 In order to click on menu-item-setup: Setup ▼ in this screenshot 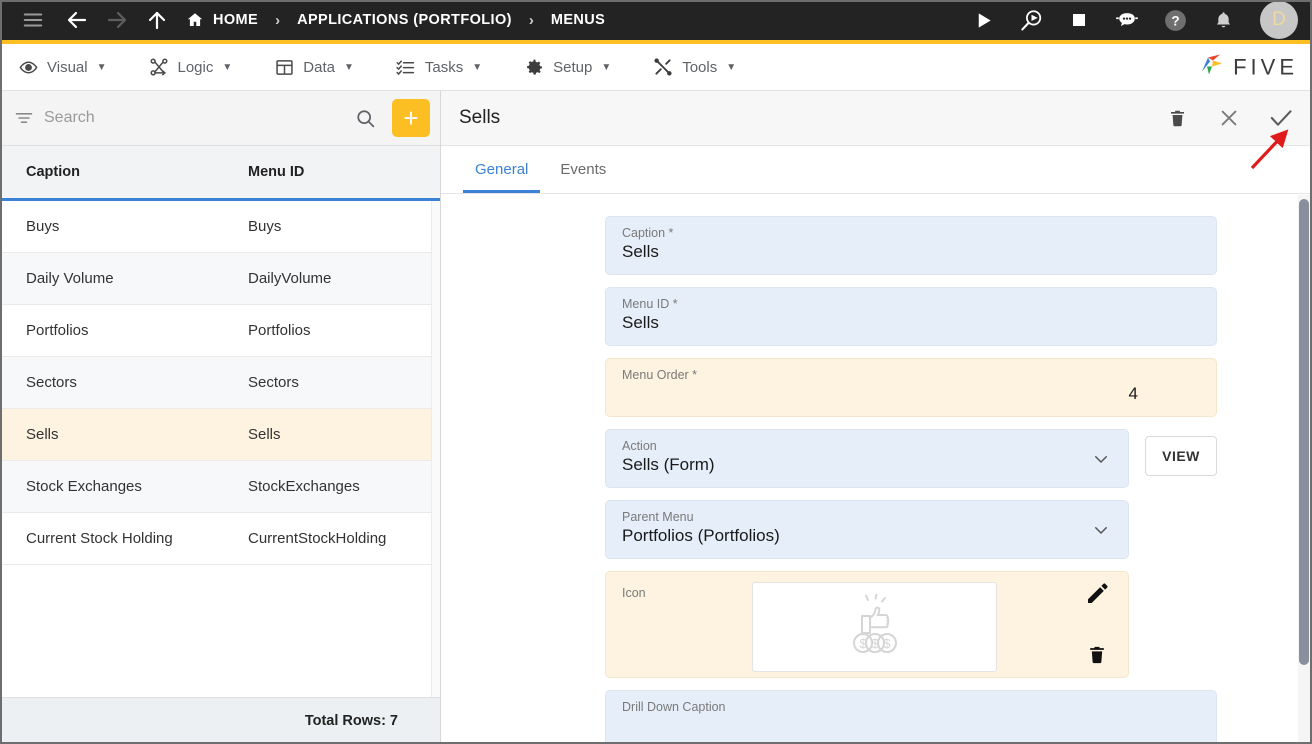, I will do `click(567, 67)`.